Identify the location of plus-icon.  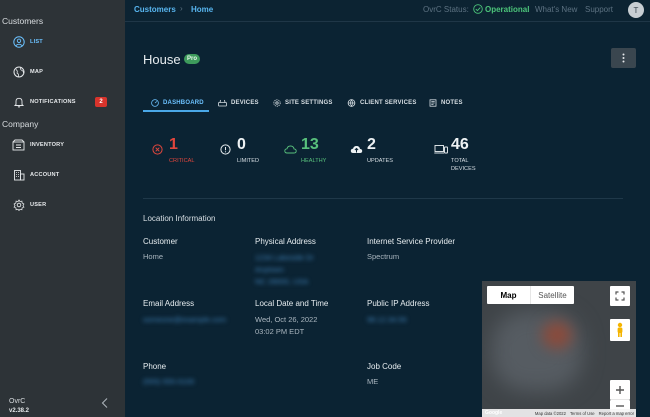
(620, 389).